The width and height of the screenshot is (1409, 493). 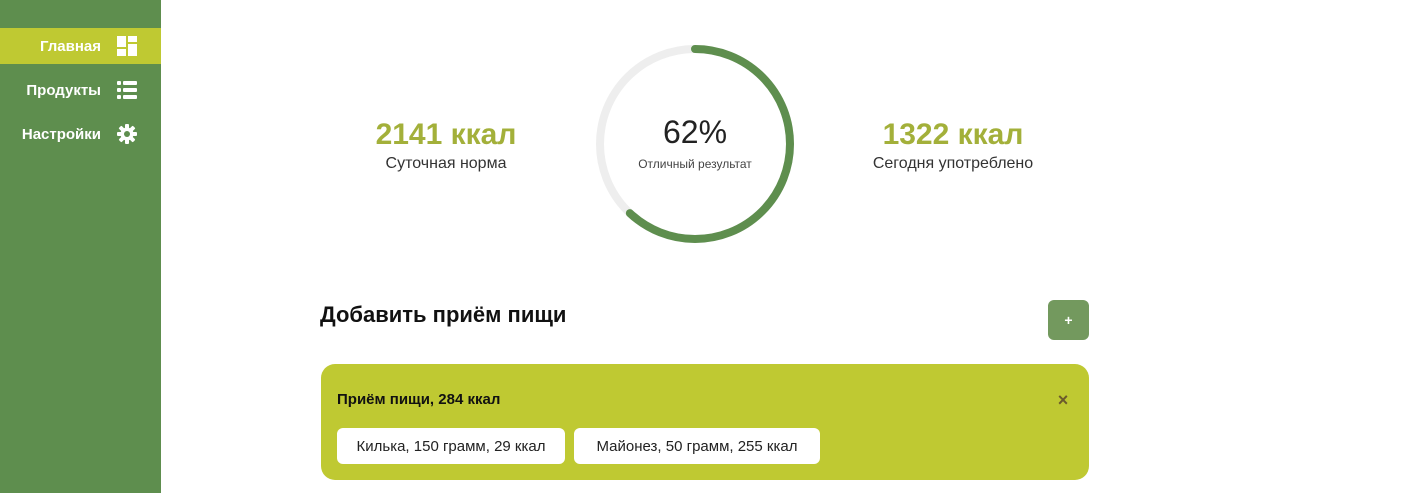 What do you see at coordinates (63, 90) in the screenshot?
I see `sidebar-item-label: Продукты` at bounding box center [63, 90].